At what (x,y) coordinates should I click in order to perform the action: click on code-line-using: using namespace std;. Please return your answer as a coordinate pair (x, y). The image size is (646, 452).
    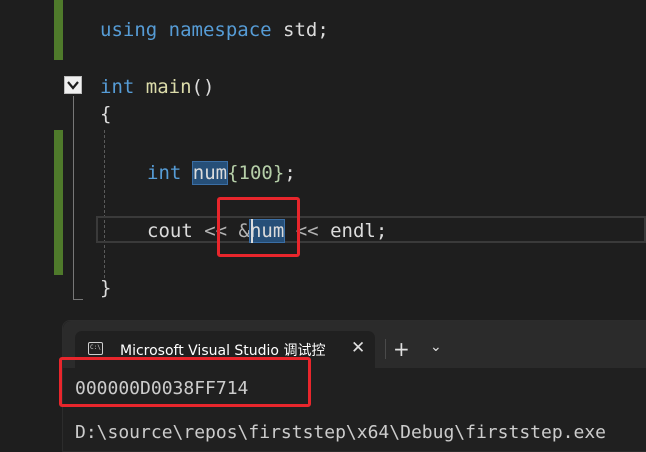
    Looking at the image, I should click on (214, 30).